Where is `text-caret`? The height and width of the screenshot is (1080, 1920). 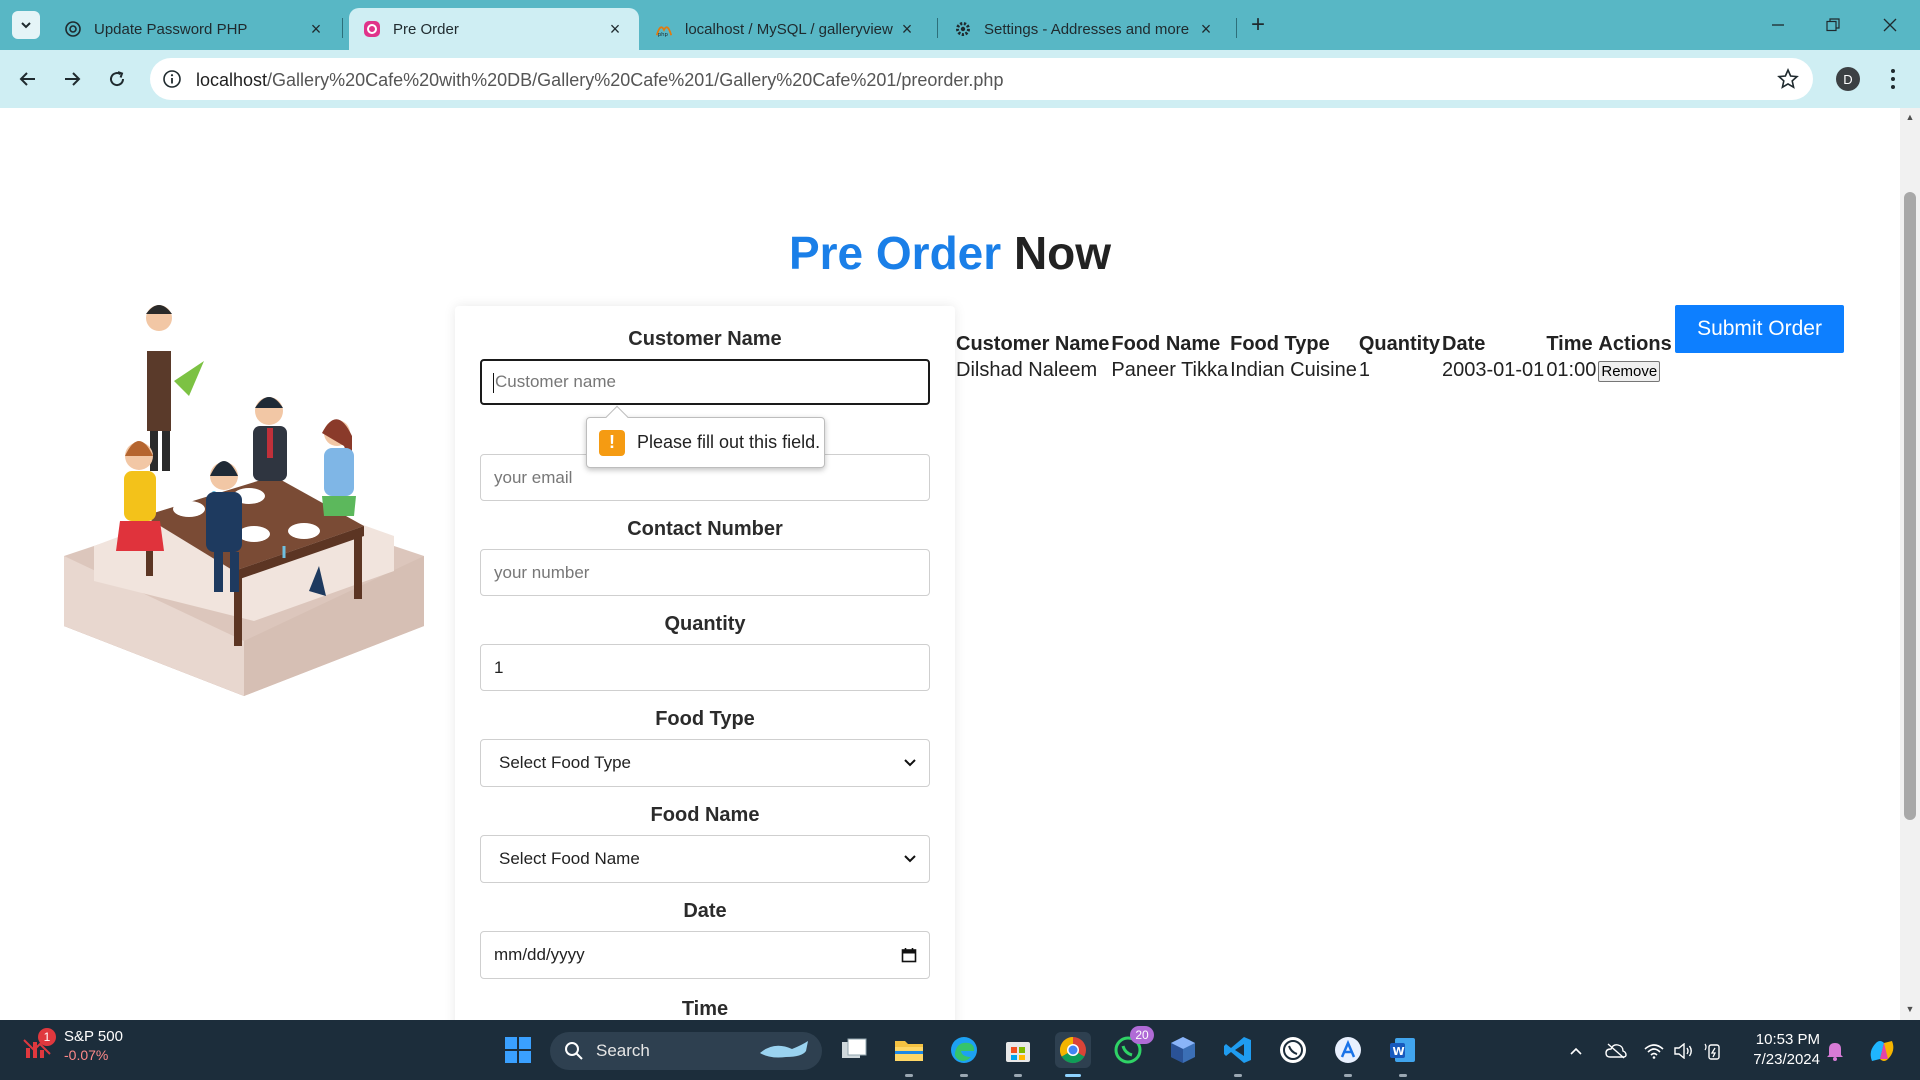
text-caret is located at coordinates (493, 383).